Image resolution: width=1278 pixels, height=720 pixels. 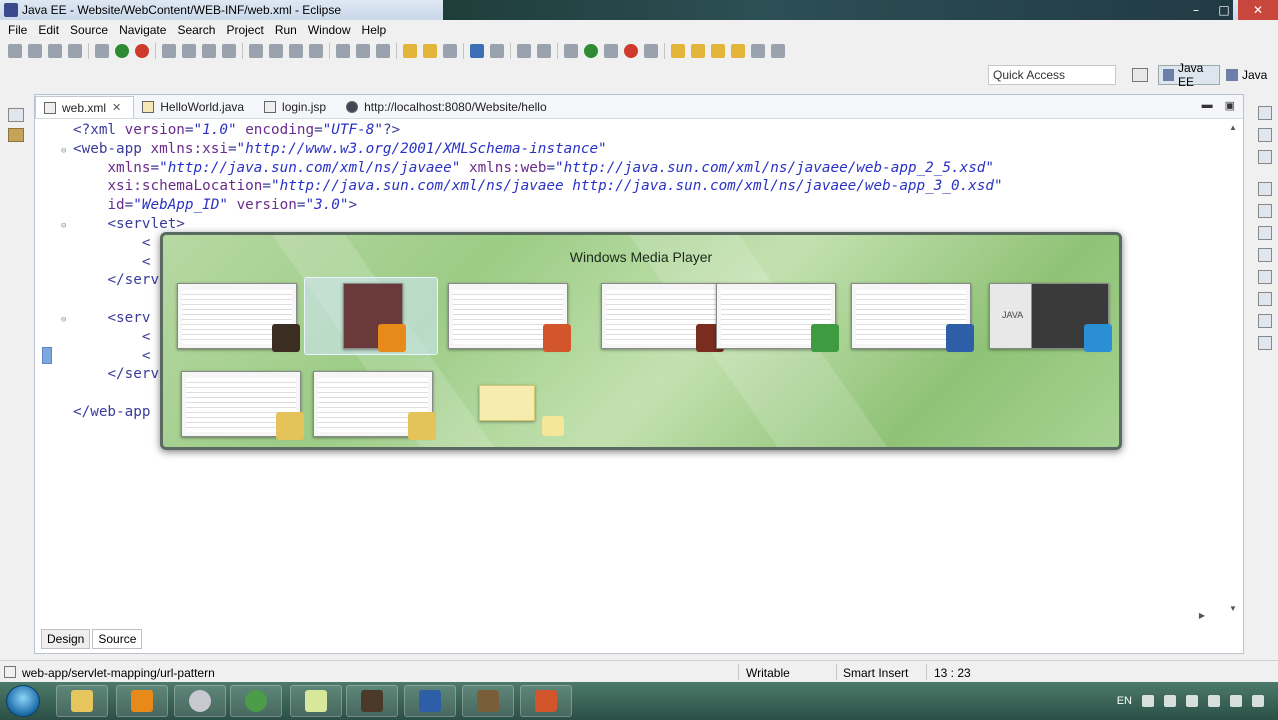 I want to click on menu-run: Run, so click(x=287, y=30).